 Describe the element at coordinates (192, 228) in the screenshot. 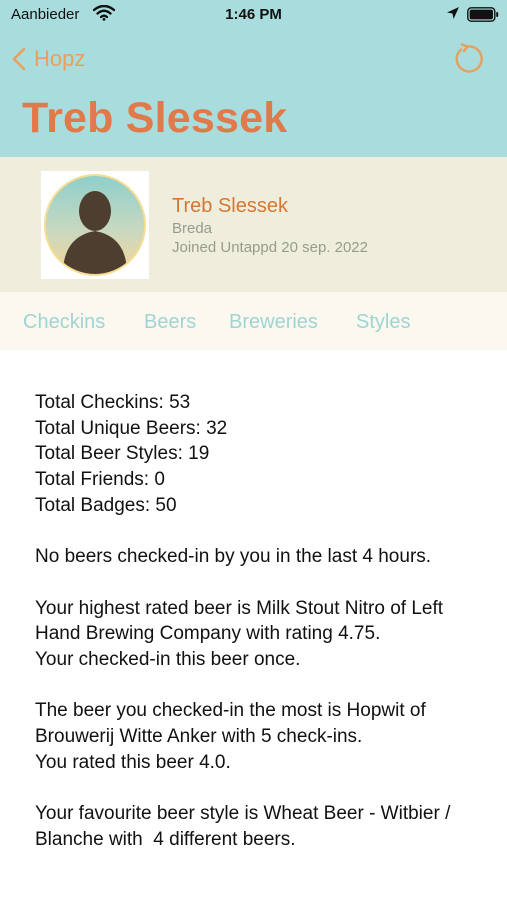

I see `profile-city: Breda` at that location.